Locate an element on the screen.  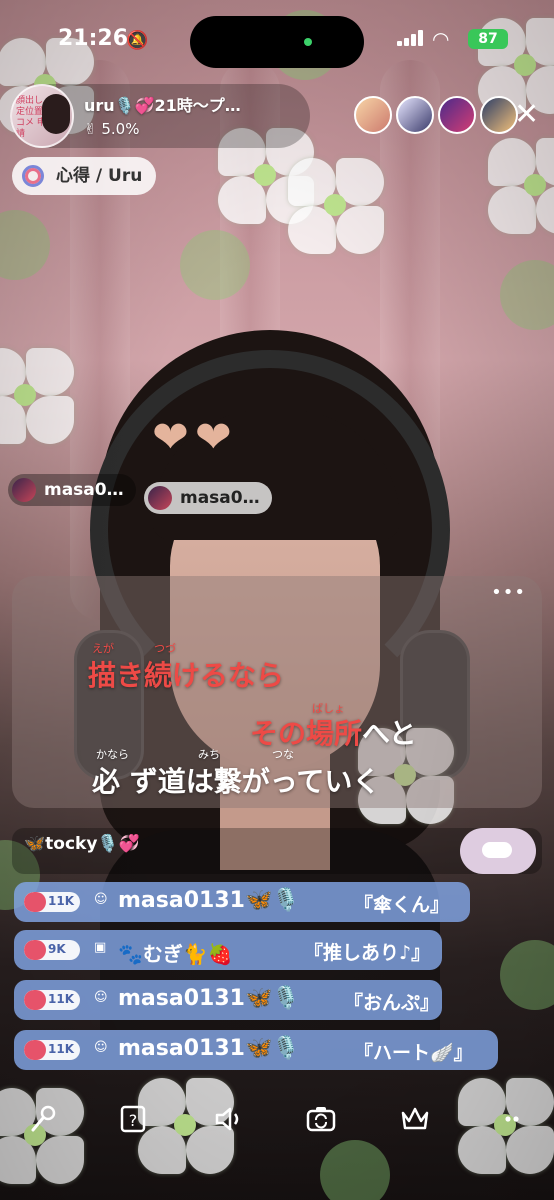
cellular-signal-icon is located at coordinates (410, 38).